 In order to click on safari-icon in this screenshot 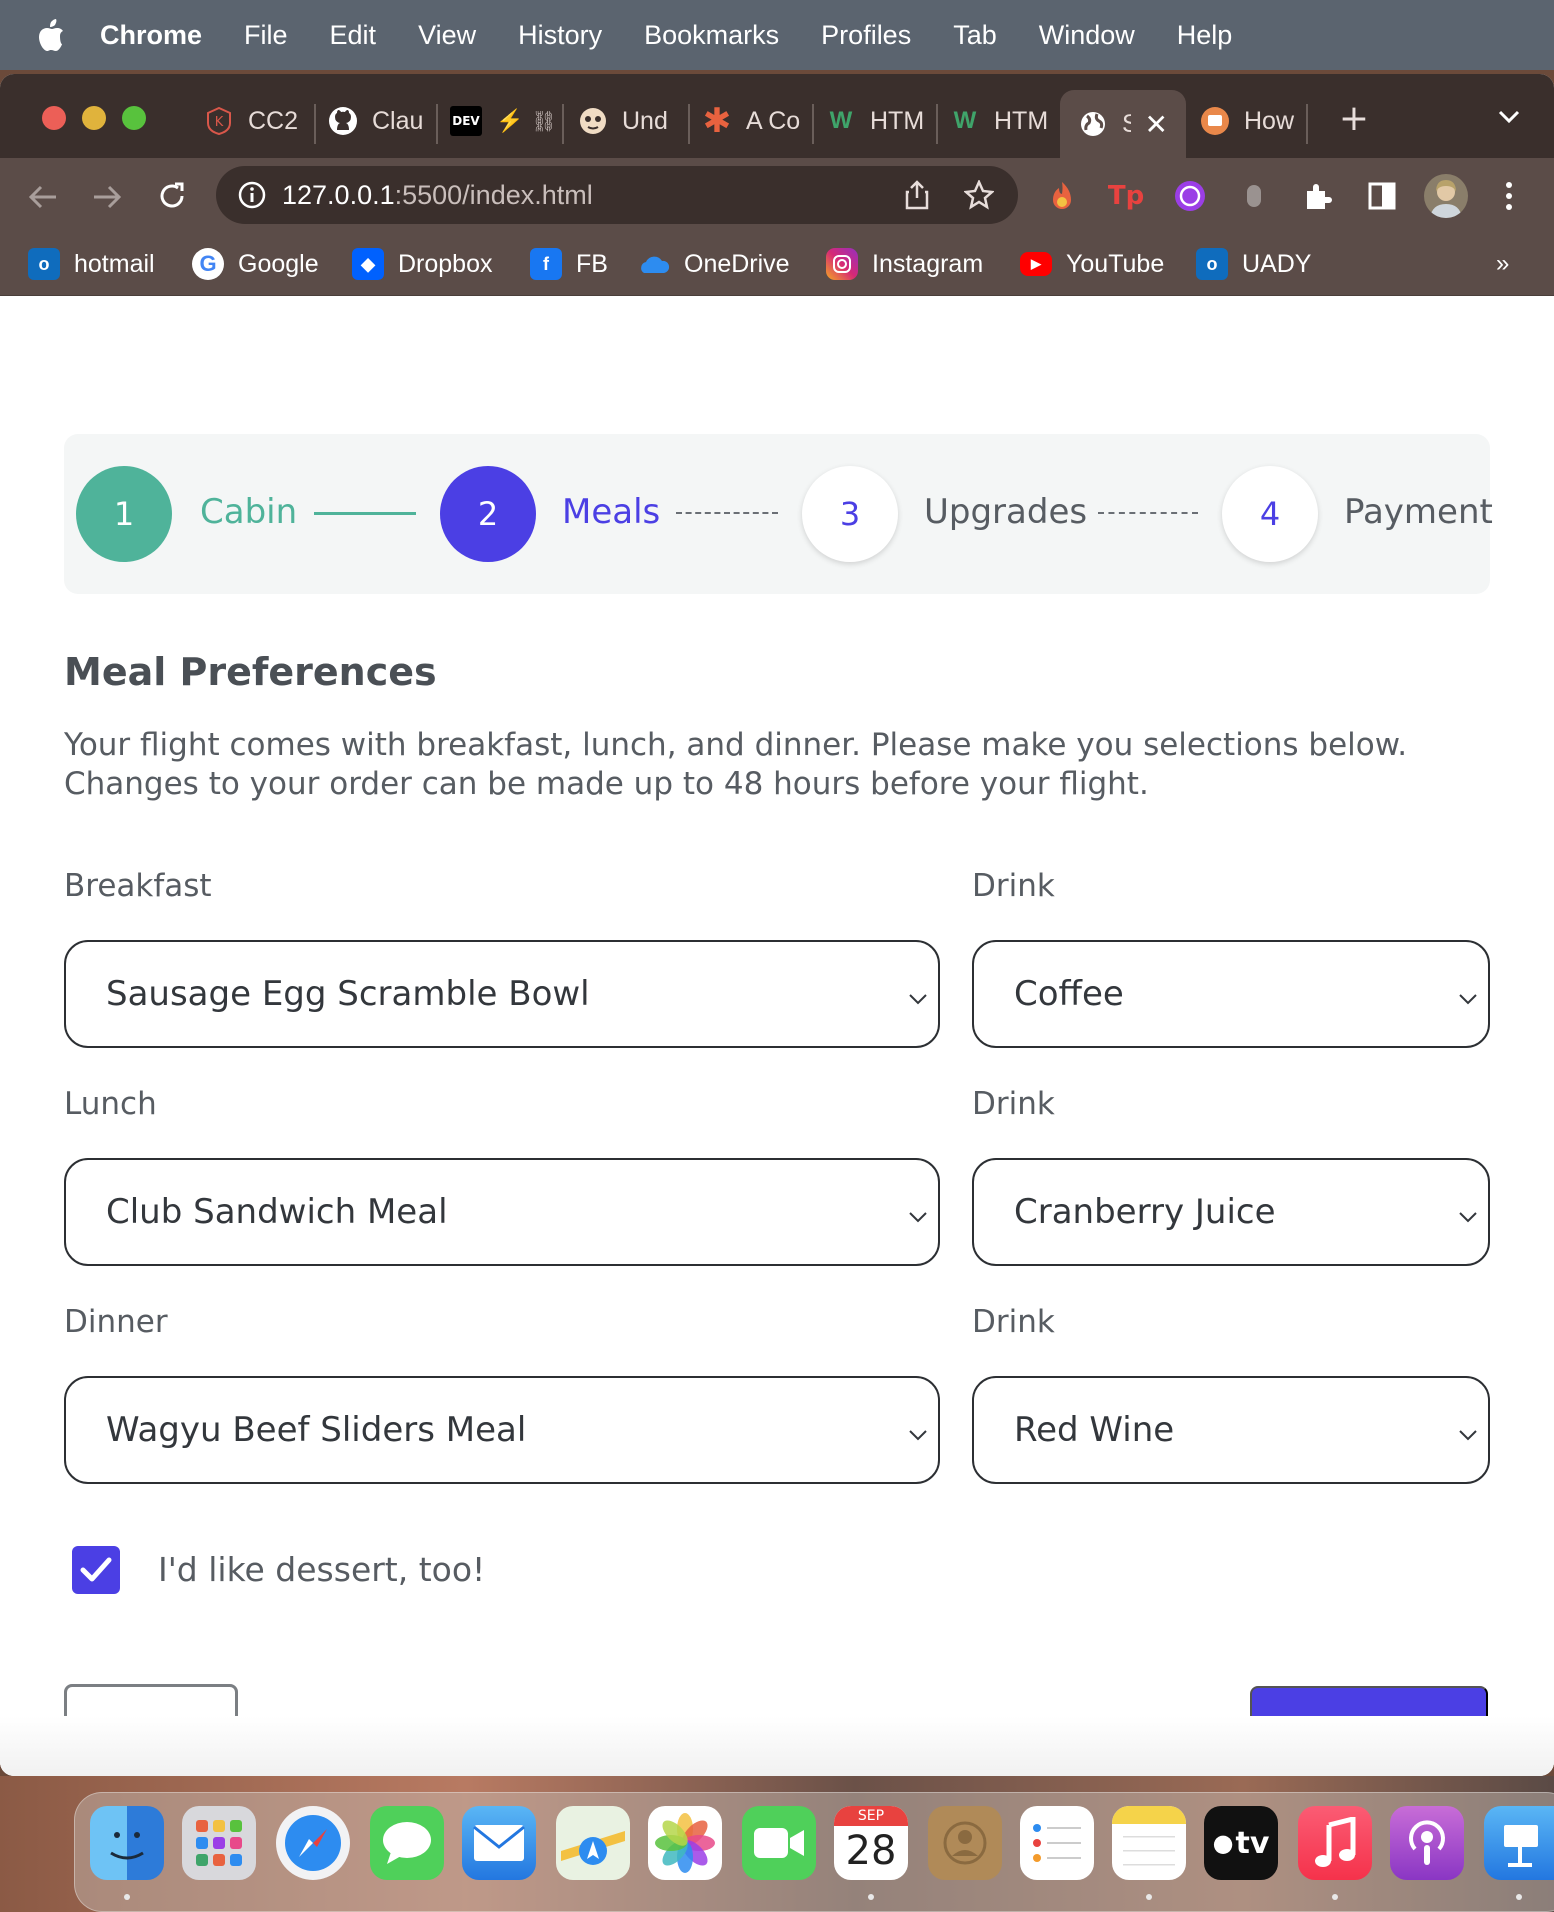, I will do `click(313, 1843)`.